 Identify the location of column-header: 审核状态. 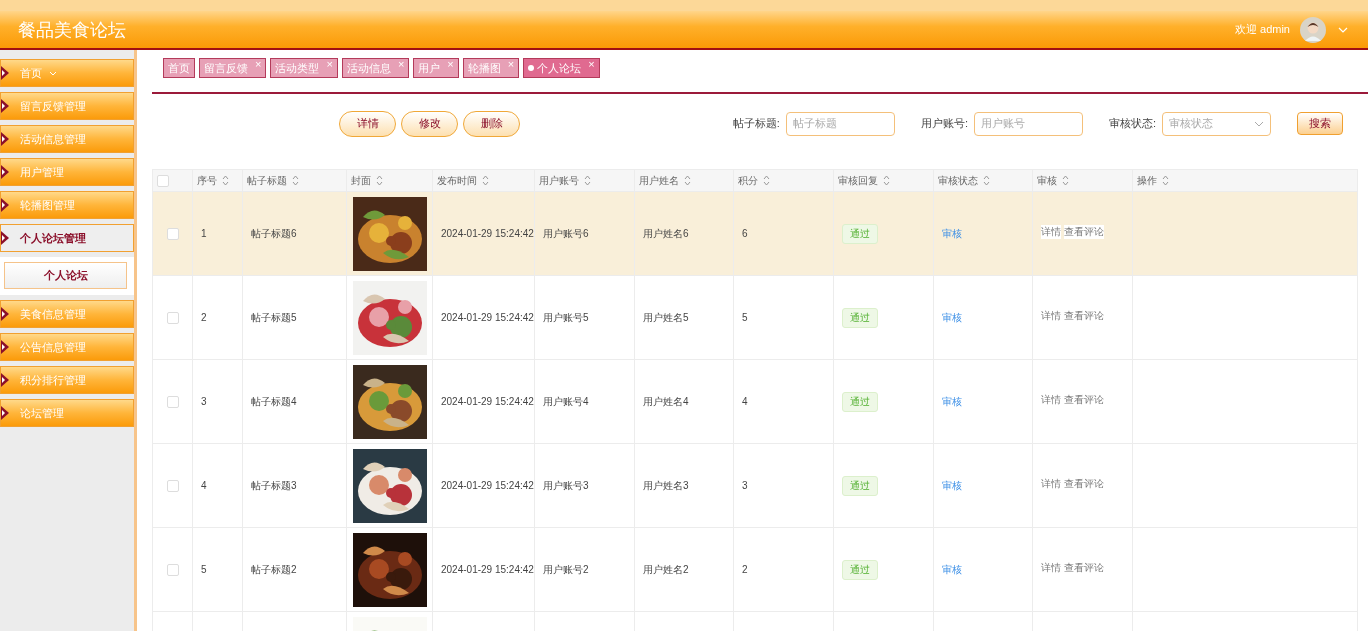
(958, 180).